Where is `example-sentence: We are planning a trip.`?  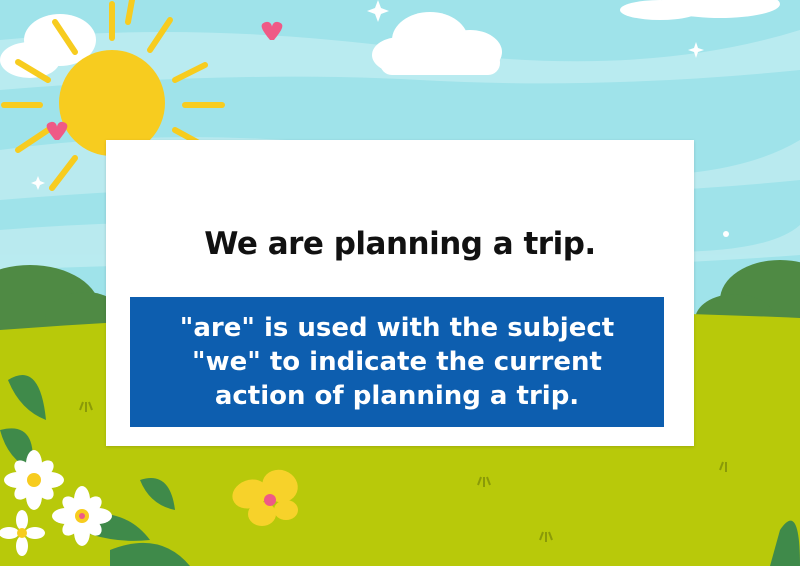
example-sentence: We are planning a trip. is located at coordinates (400, 244).